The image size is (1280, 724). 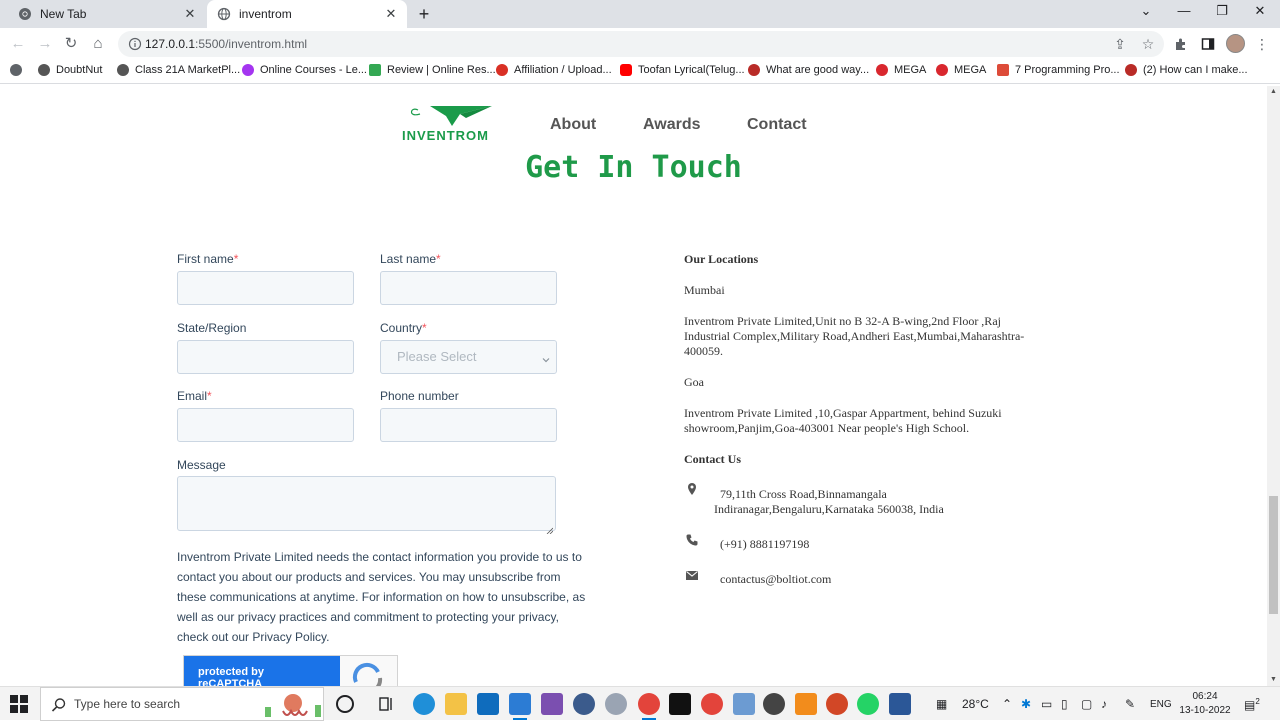 I want to click on email-input, so click(x=265, y=425).